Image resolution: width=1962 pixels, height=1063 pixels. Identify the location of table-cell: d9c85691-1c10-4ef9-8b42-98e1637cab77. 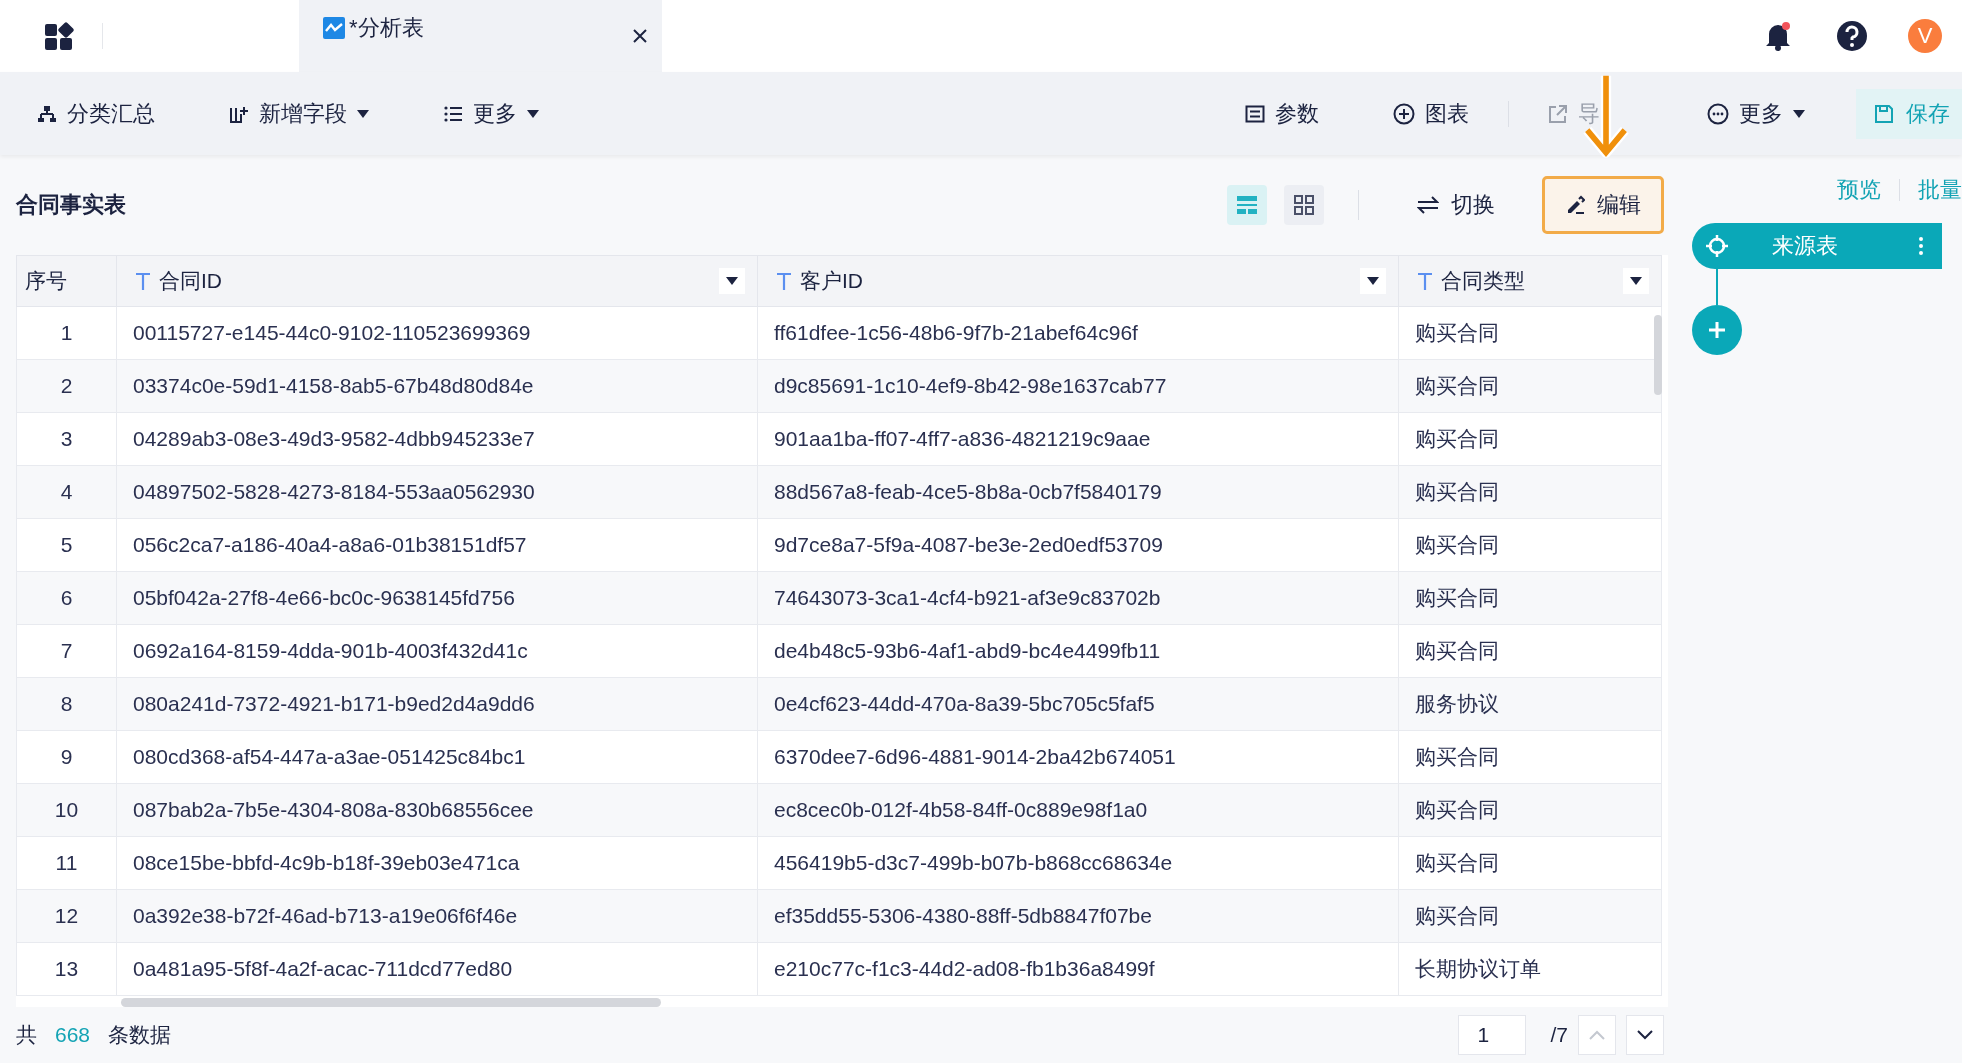
(1078, 386).